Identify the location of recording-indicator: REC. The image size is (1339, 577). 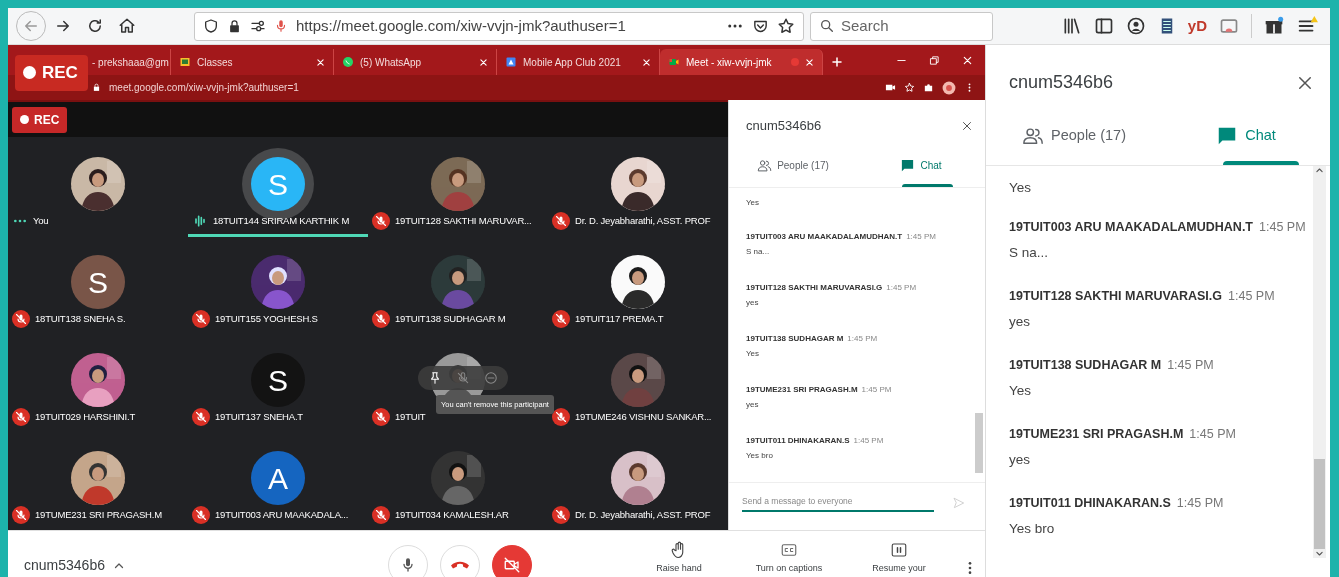
(40, 119).